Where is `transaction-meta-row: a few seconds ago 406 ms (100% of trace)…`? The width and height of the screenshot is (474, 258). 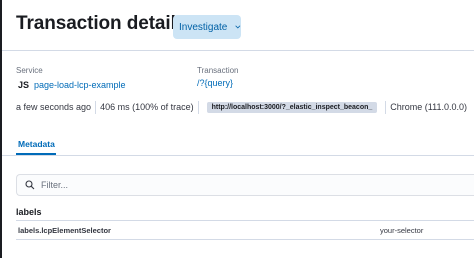
transaction-meta-row: a few seconds ago 406 ms (100% of trace)… is located at coordinates (241, 107).